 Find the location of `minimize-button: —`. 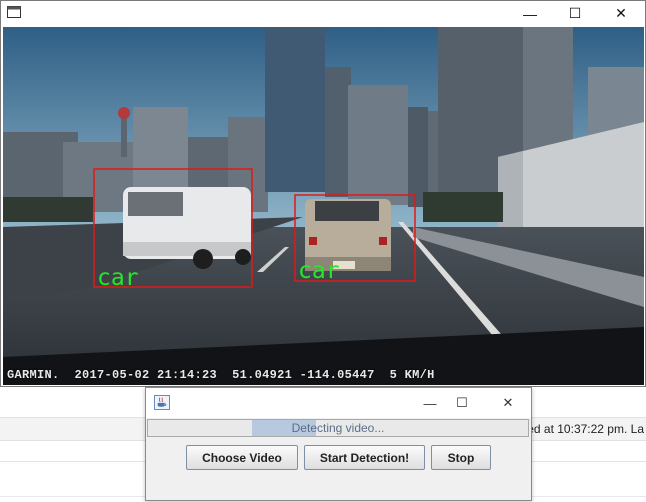

minimize-button: — is located at coordinates (530, 13).